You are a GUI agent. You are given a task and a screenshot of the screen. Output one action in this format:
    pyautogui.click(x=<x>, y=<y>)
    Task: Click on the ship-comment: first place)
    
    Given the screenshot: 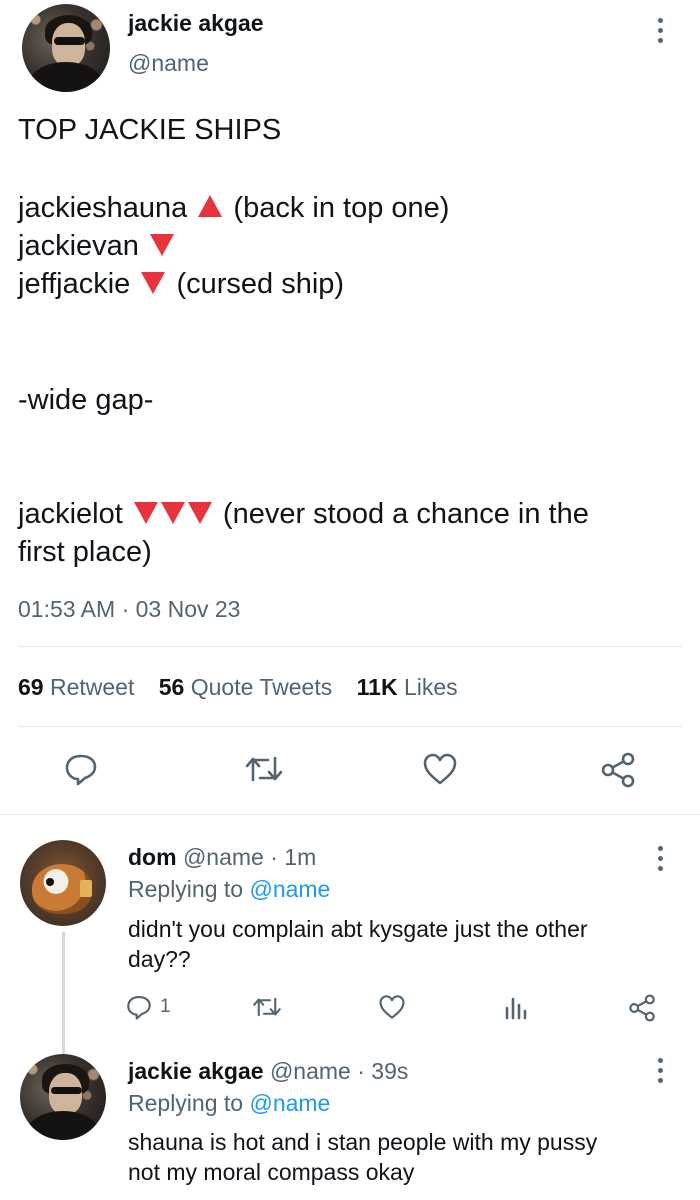 What is the action you would take?
    pyautogui.click(x=85, y=552)
    